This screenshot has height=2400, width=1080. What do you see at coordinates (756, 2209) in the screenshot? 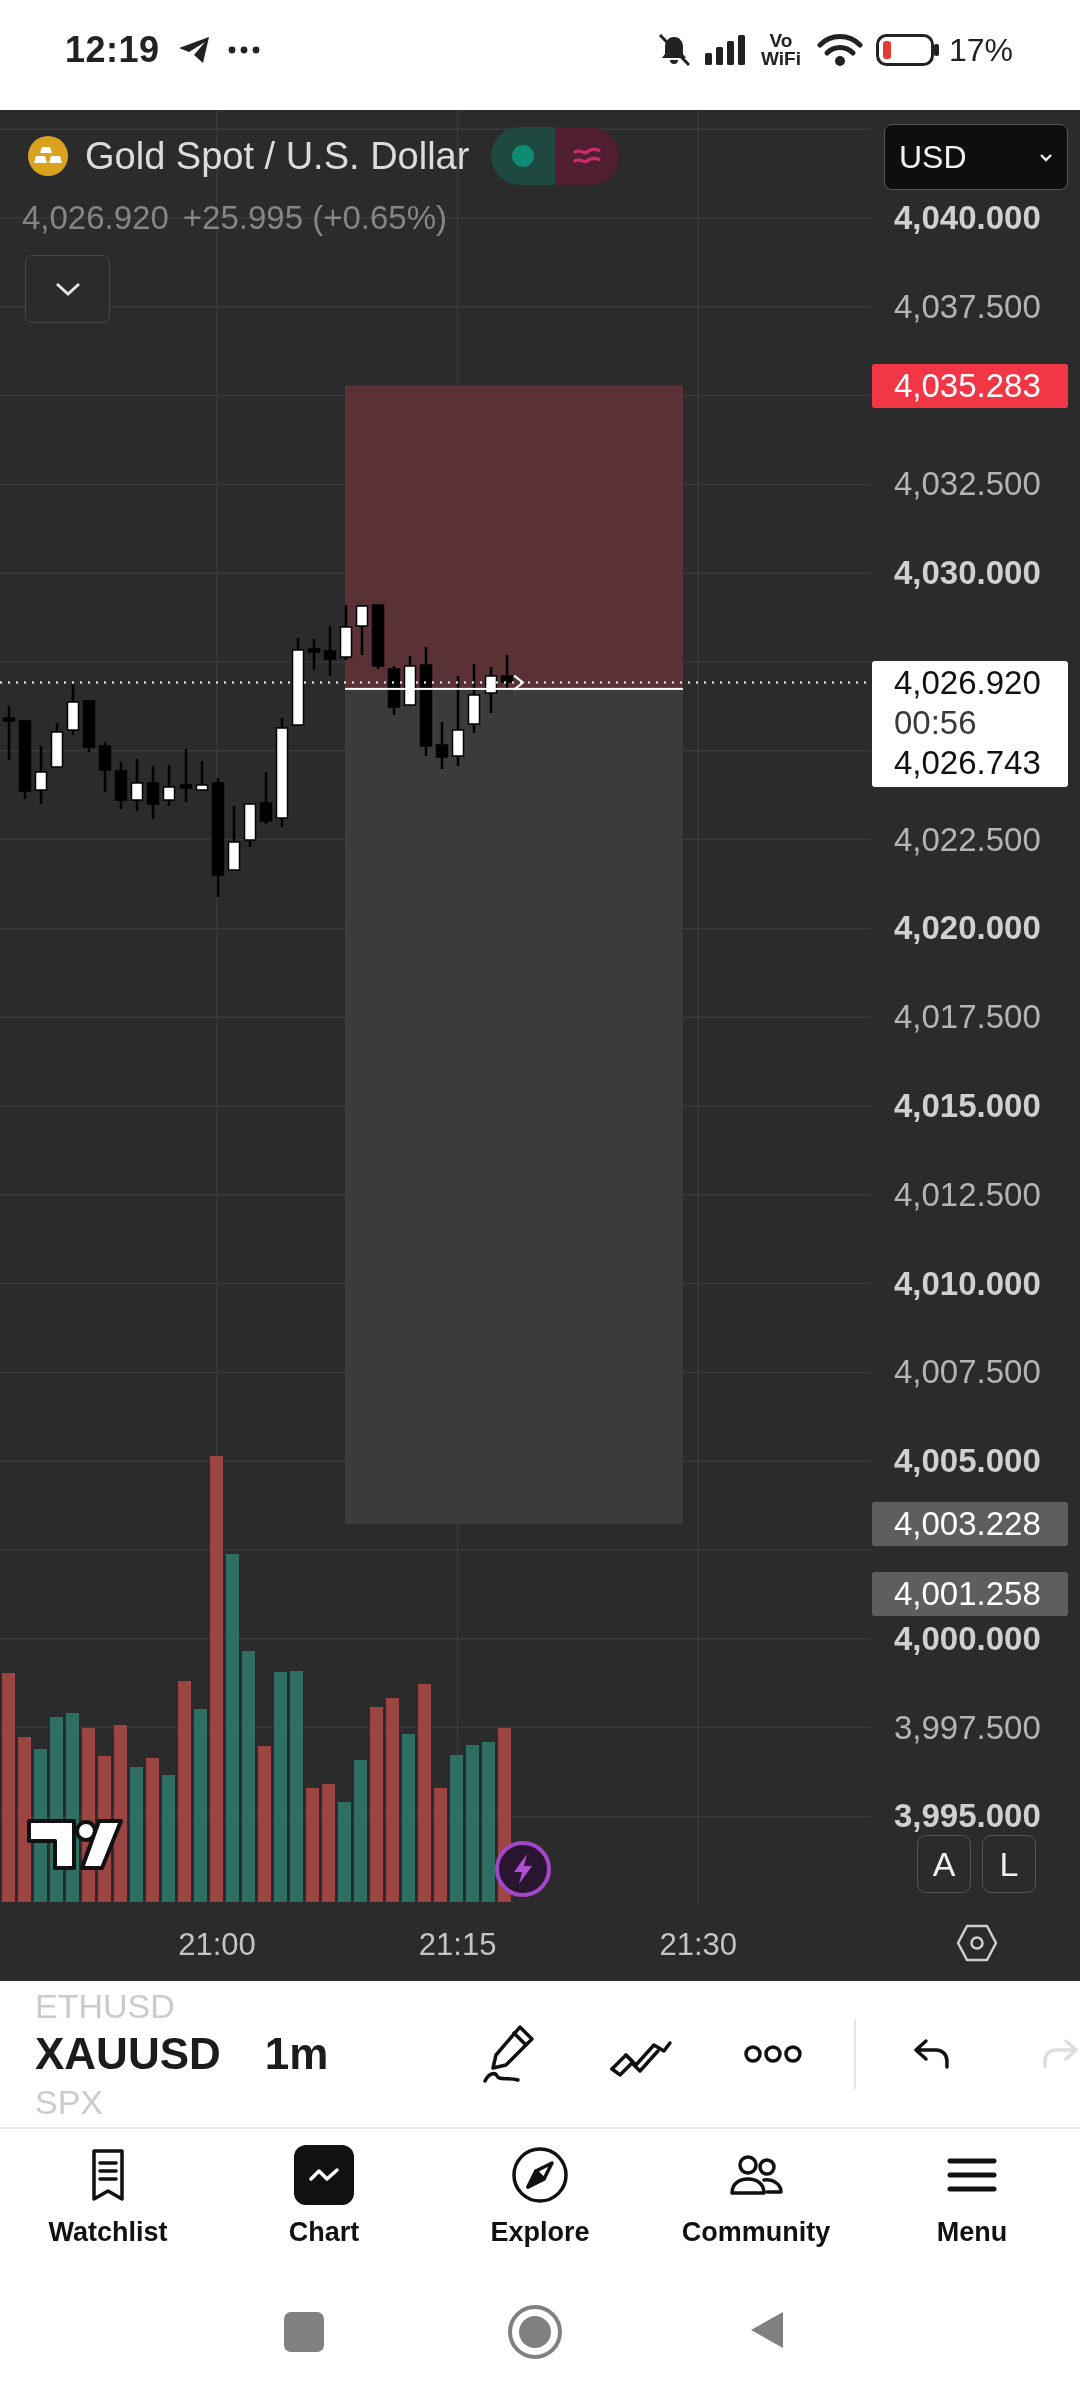
I see `nav-tab: Community` at bounding box center [756, 2209].